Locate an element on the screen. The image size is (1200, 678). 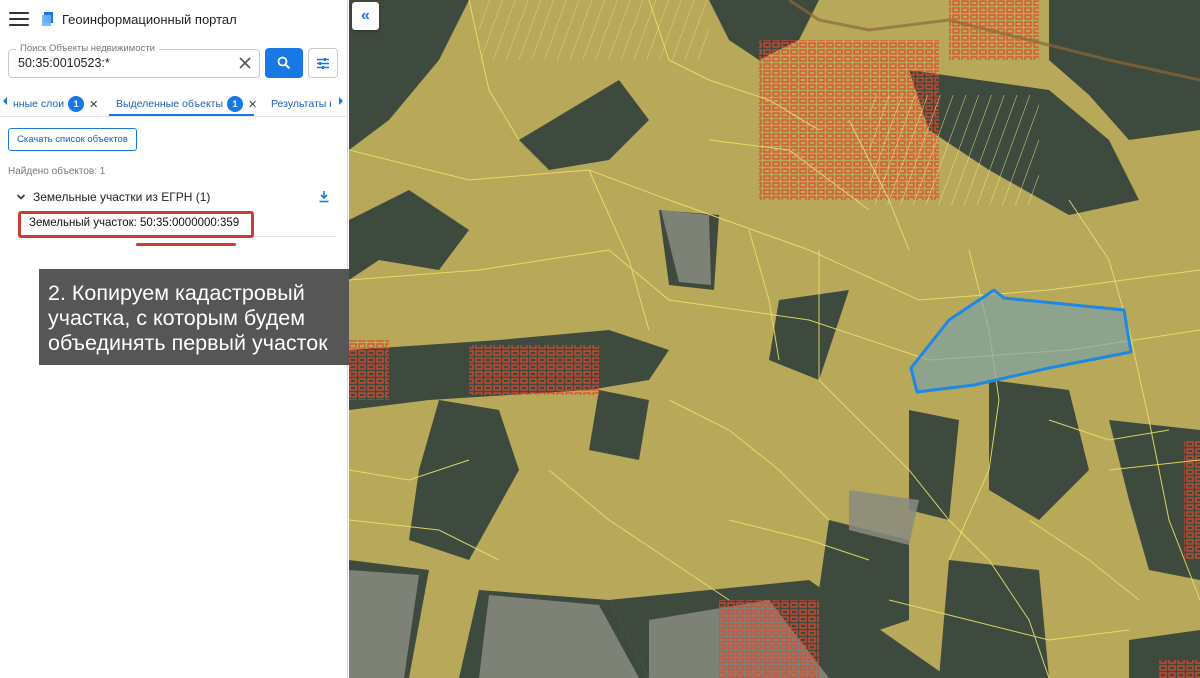
list-item: Земельный участок: 50:35:0000000:359 is located at coordinates (178, 224).